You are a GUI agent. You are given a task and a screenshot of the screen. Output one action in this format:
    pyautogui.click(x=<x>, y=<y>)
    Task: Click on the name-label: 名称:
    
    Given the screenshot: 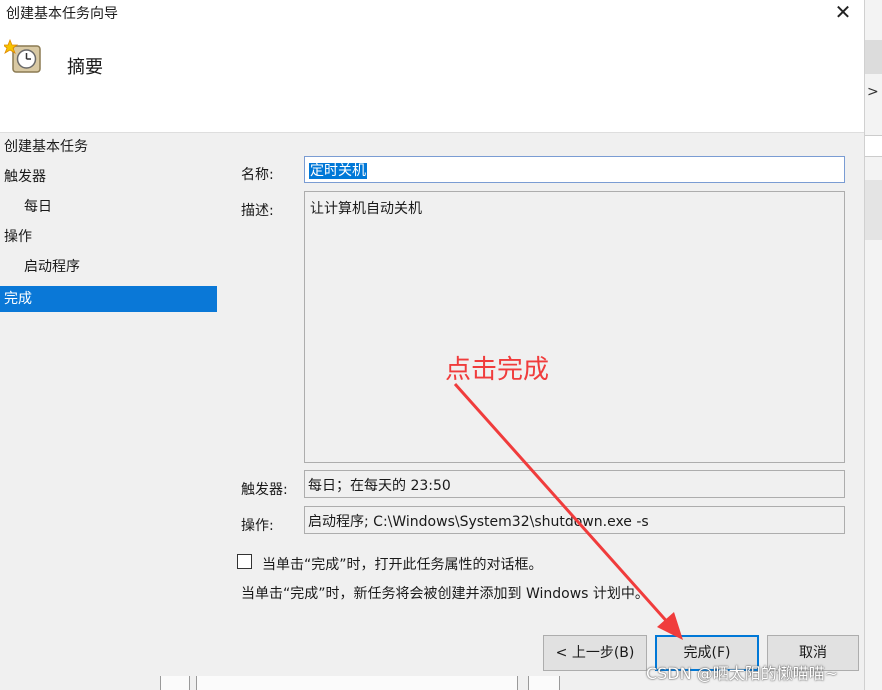 What is the action you would take?
    pyautogui.click(x=257, y=175)
    